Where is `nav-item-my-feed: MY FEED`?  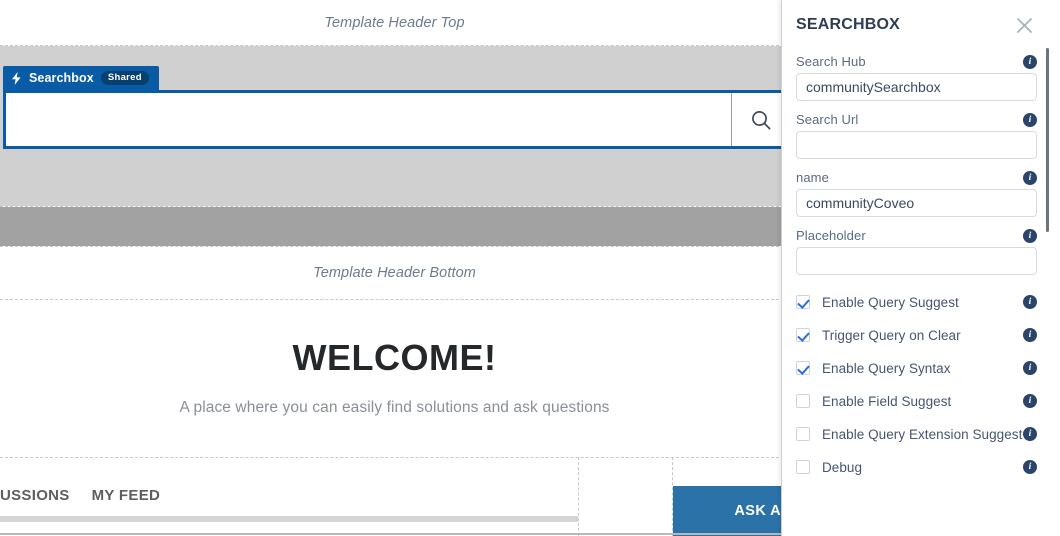
nav-item-my-feed: MY FEED is located at coordinates (126, 495).